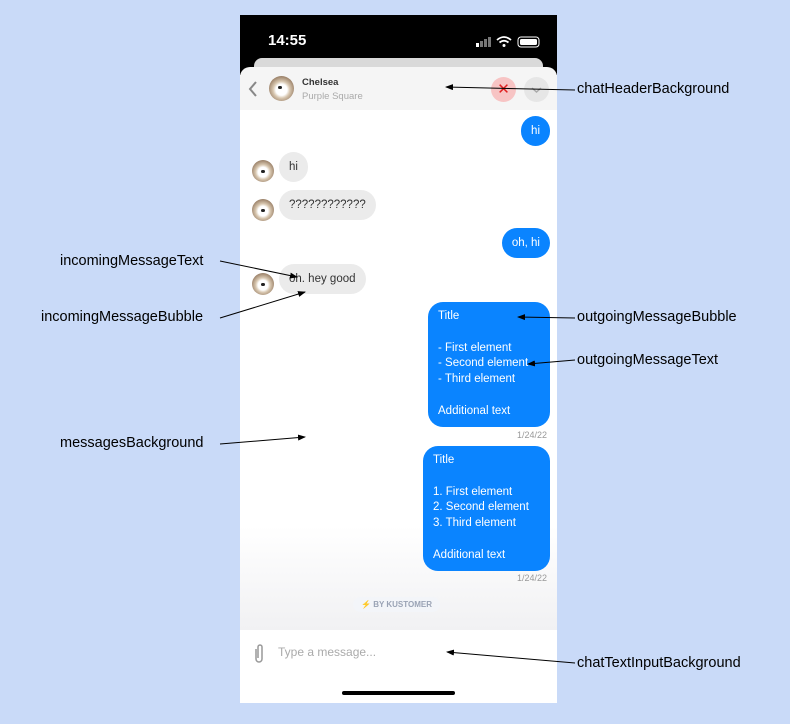 The height and width of the screenshot is (724, 790). What do you see at coordinates (258, 269) in the screenshot?
I see `arrow-incoming-text` at bounding box center [258, 269].